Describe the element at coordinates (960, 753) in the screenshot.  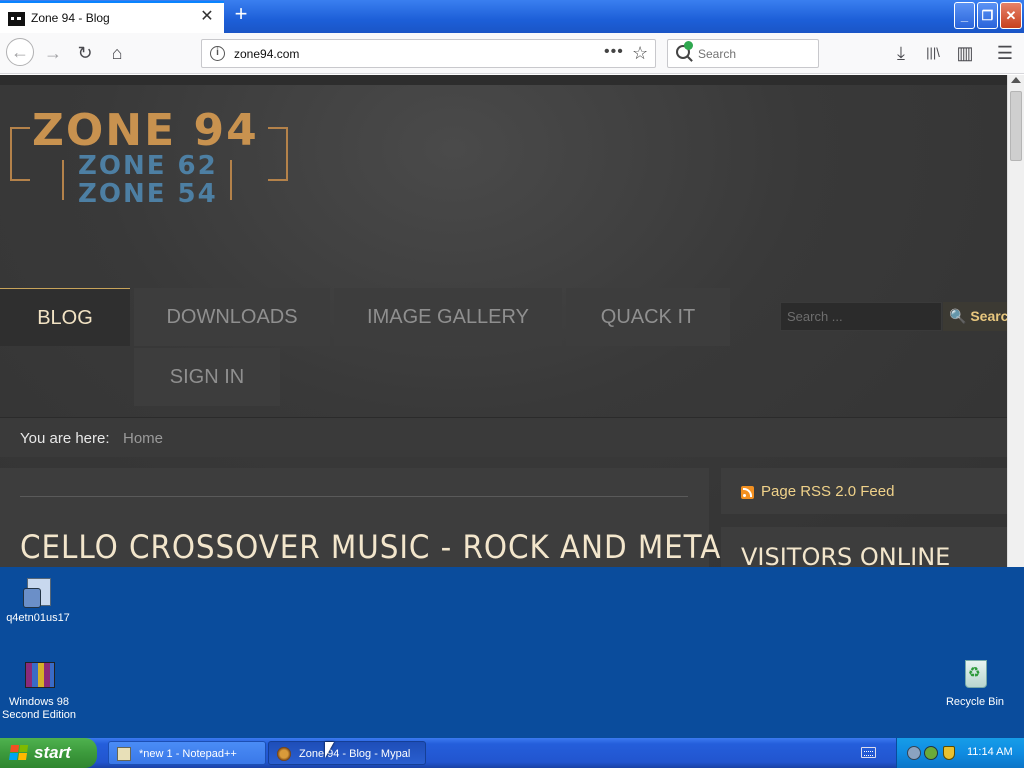
I see `system-tray: 11:14 AM` at that location.